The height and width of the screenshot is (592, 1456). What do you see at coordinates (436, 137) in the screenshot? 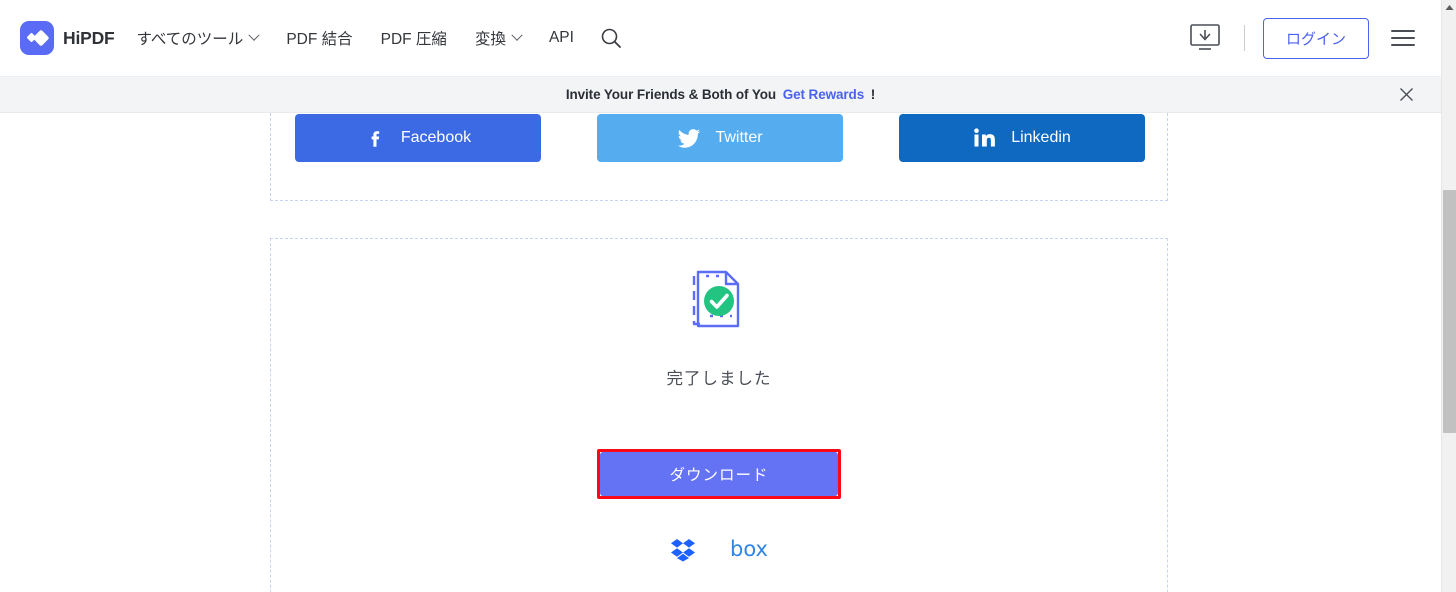
I see `share-facebook-label: Facebook` at bounding box center [436, 137].